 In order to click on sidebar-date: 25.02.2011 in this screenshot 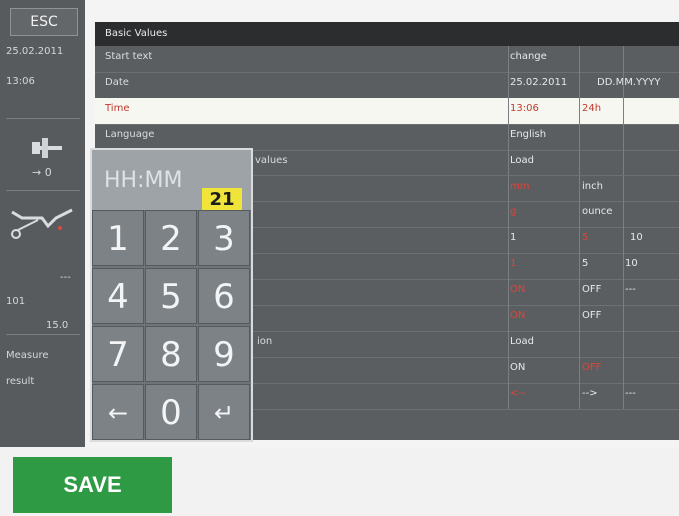, I will do `click(35, 51)`.